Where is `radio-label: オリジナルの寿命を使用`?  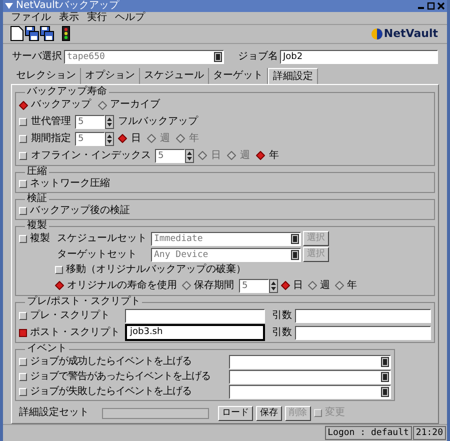 radio-label: オリジナルの寿命を使用 is located at coordinates (122, 286).